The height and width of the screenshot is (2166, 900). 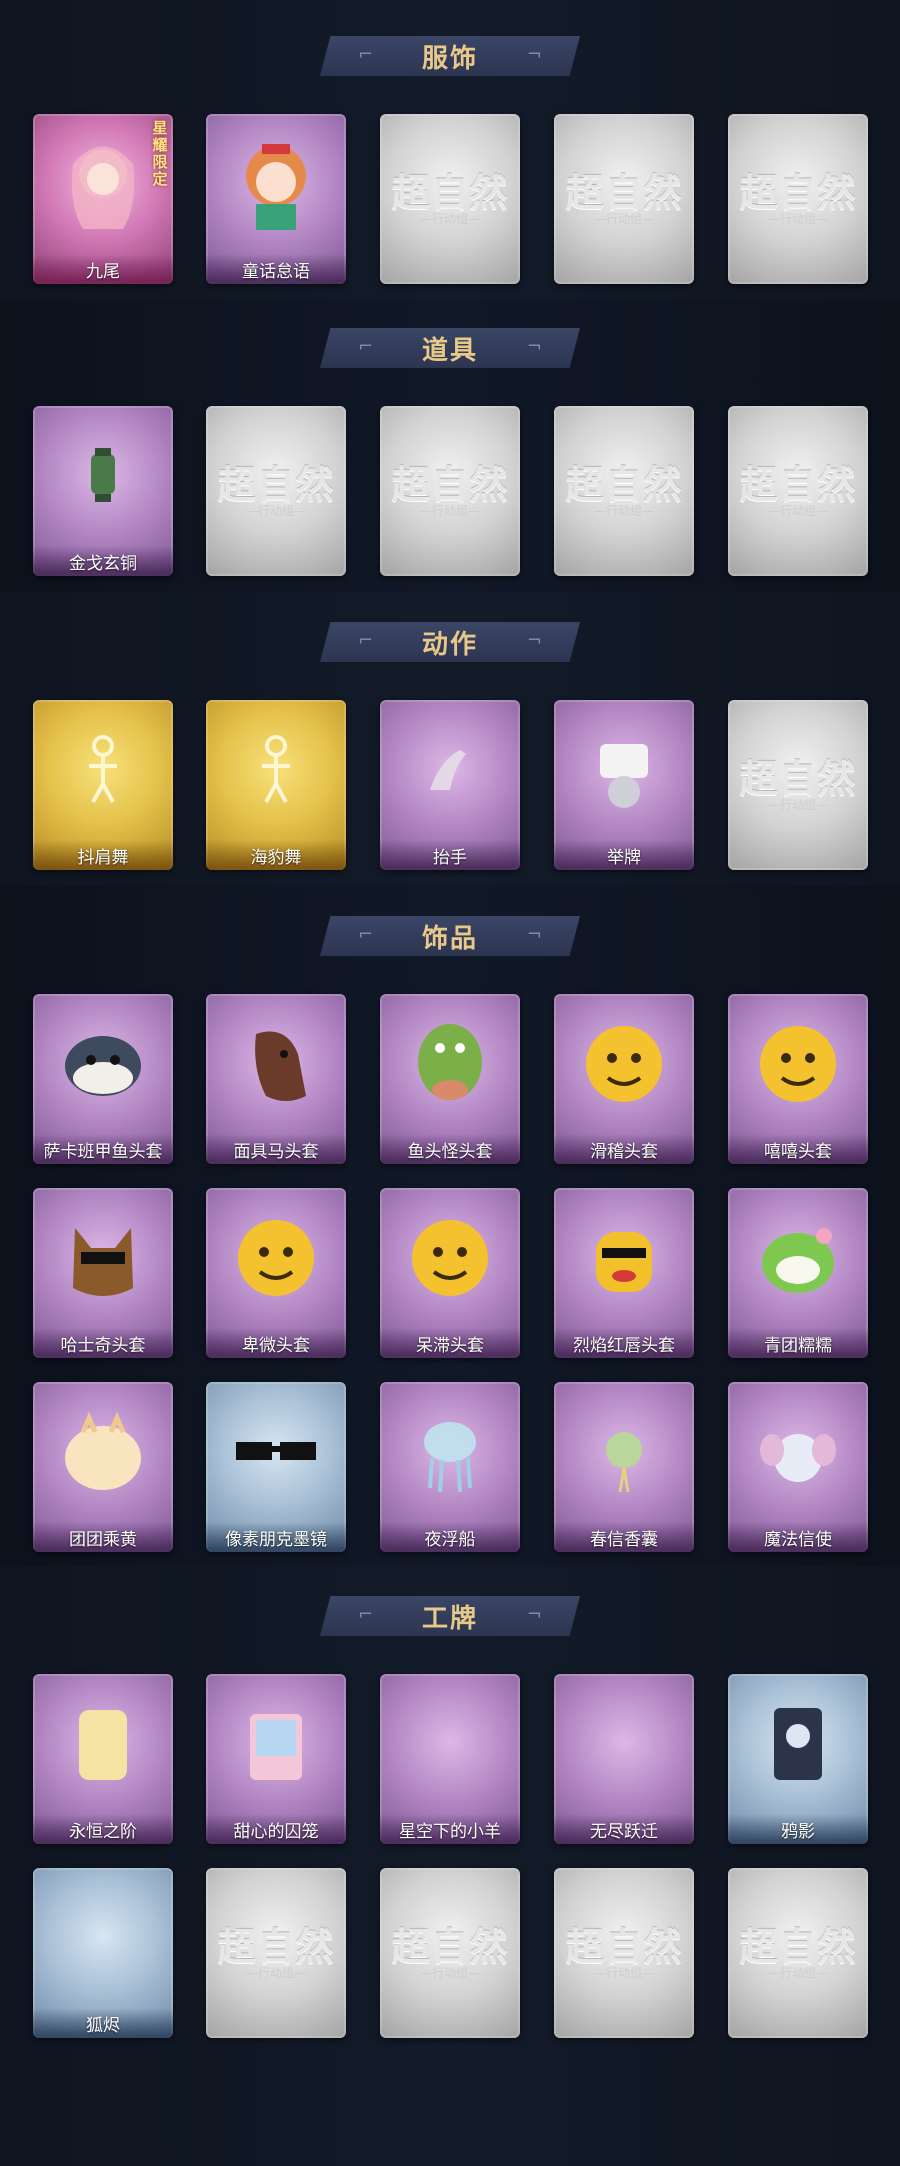 I want to click on item-card: 呆滞头套, so click(x=450, y=1273).